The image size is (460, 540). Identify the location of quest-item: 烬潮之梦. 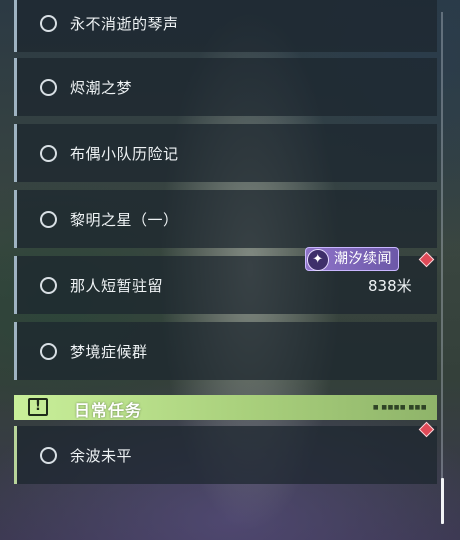
(225, 87).